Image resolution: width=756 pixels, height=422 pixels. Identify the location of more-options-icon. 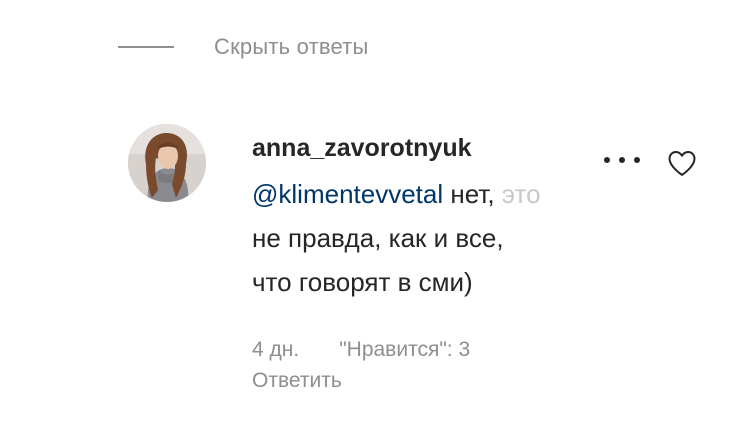
(622, 160).